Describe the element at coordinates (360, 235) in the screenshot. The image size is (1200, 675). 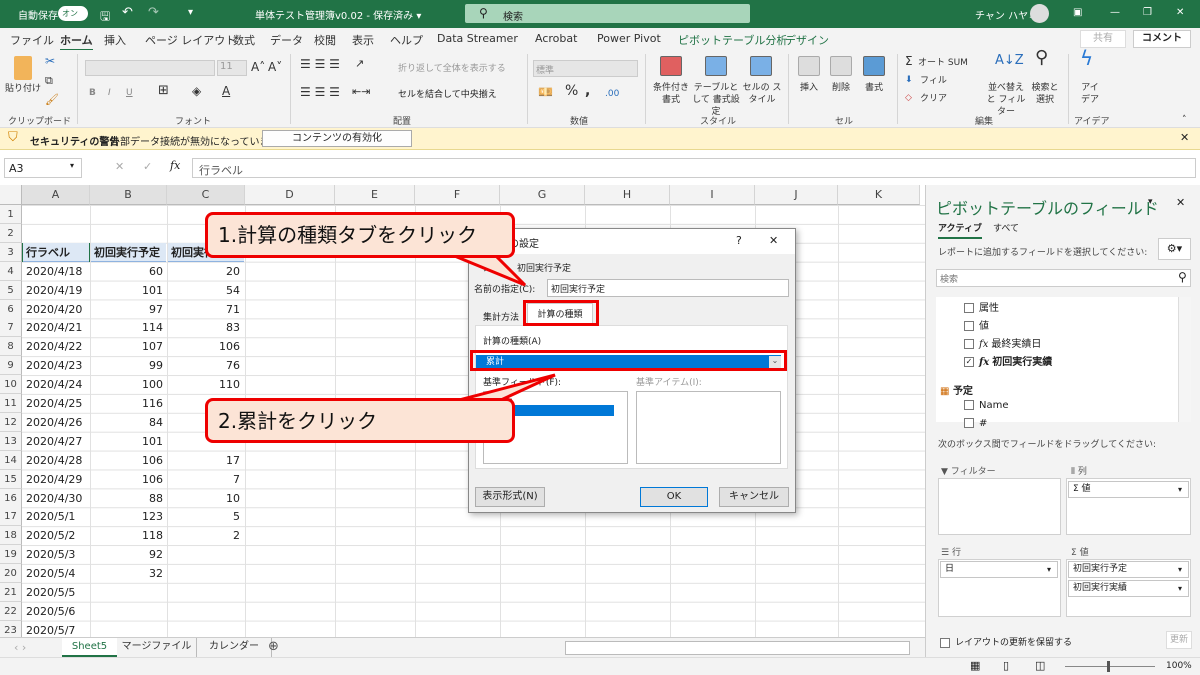
I see `callout-step-one: 1.計算の種類タブをクリック` at that location.